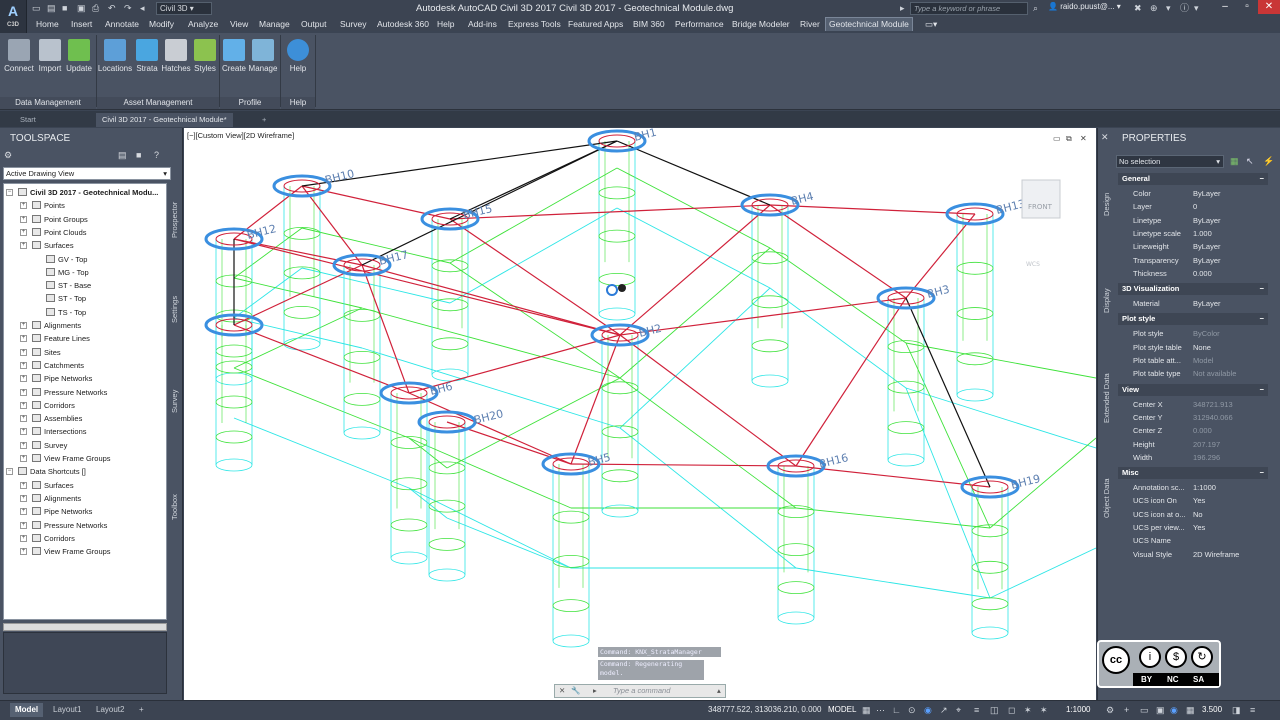 The image size is (1280, 720). I want to click on tree-item: Pressure Networks, so click(69, 392).